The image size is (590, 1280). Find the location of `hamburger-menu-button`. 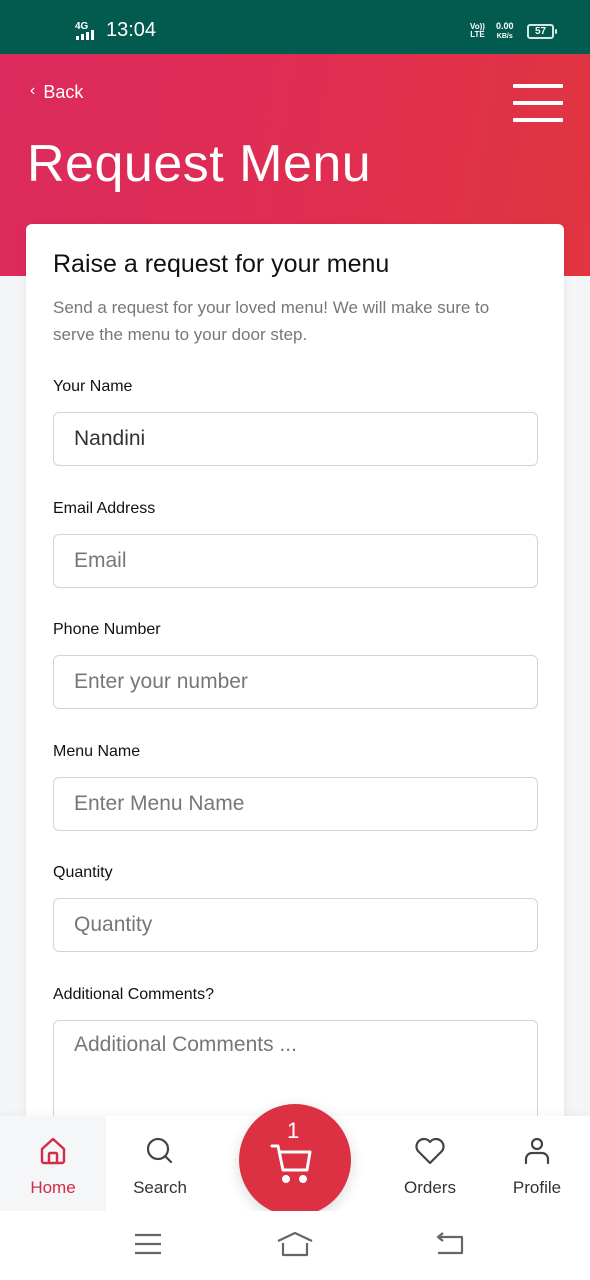

hamburger-menu-button is located at coordinates (538, 103).